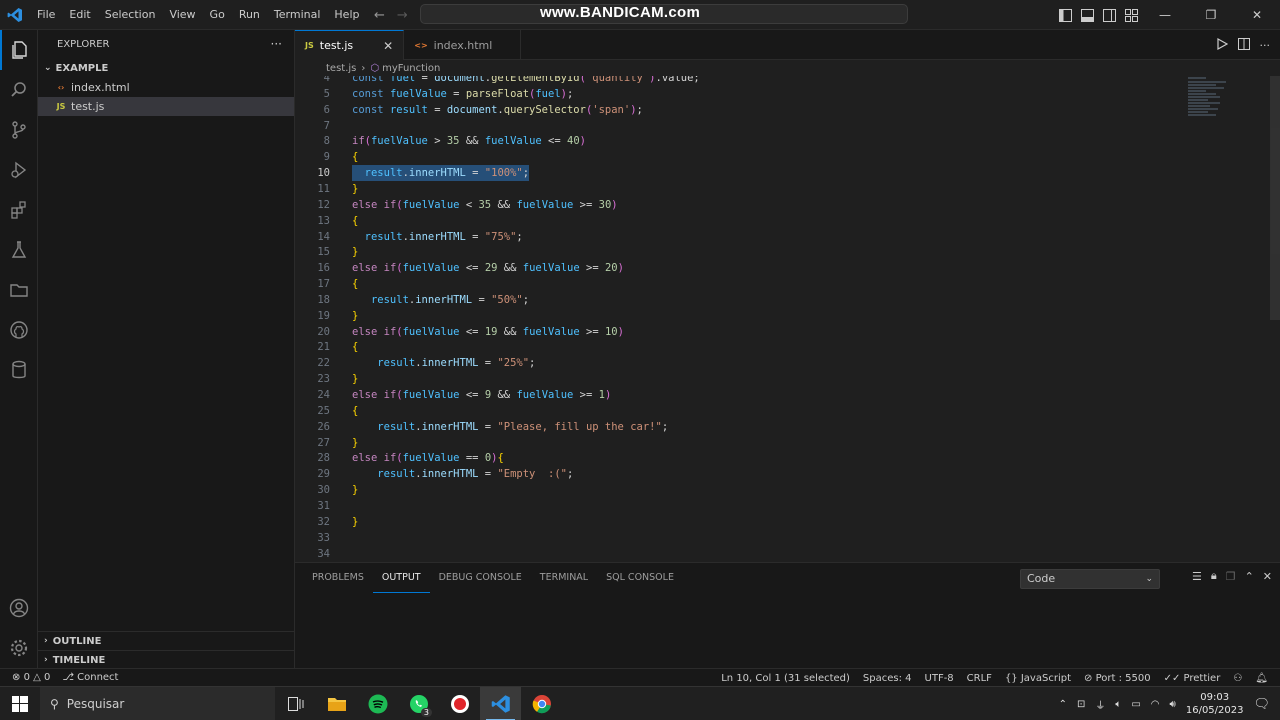 This screenshot has width=1280, height=720. Describe the element at coordinates (1237, 678) in the screenshot. I see `accounts-icon: ⚇` at that location.